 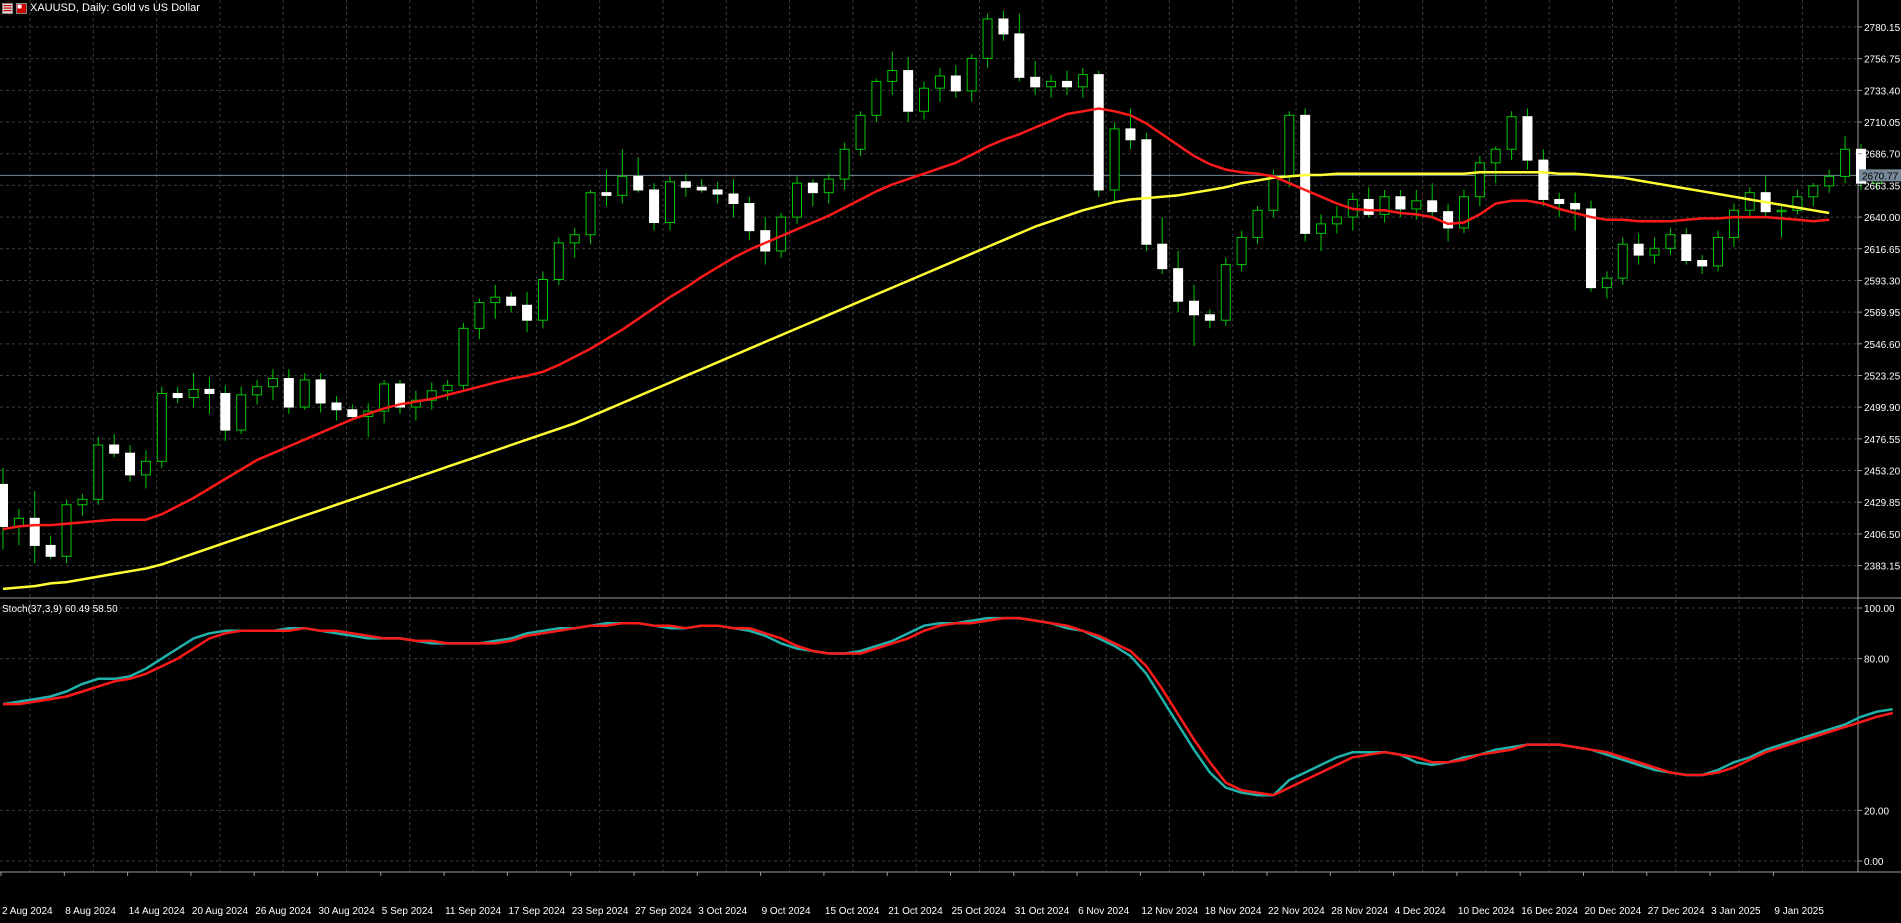 I want to click on price-axis-label: 2616.65, so click(x=1882, y=250).